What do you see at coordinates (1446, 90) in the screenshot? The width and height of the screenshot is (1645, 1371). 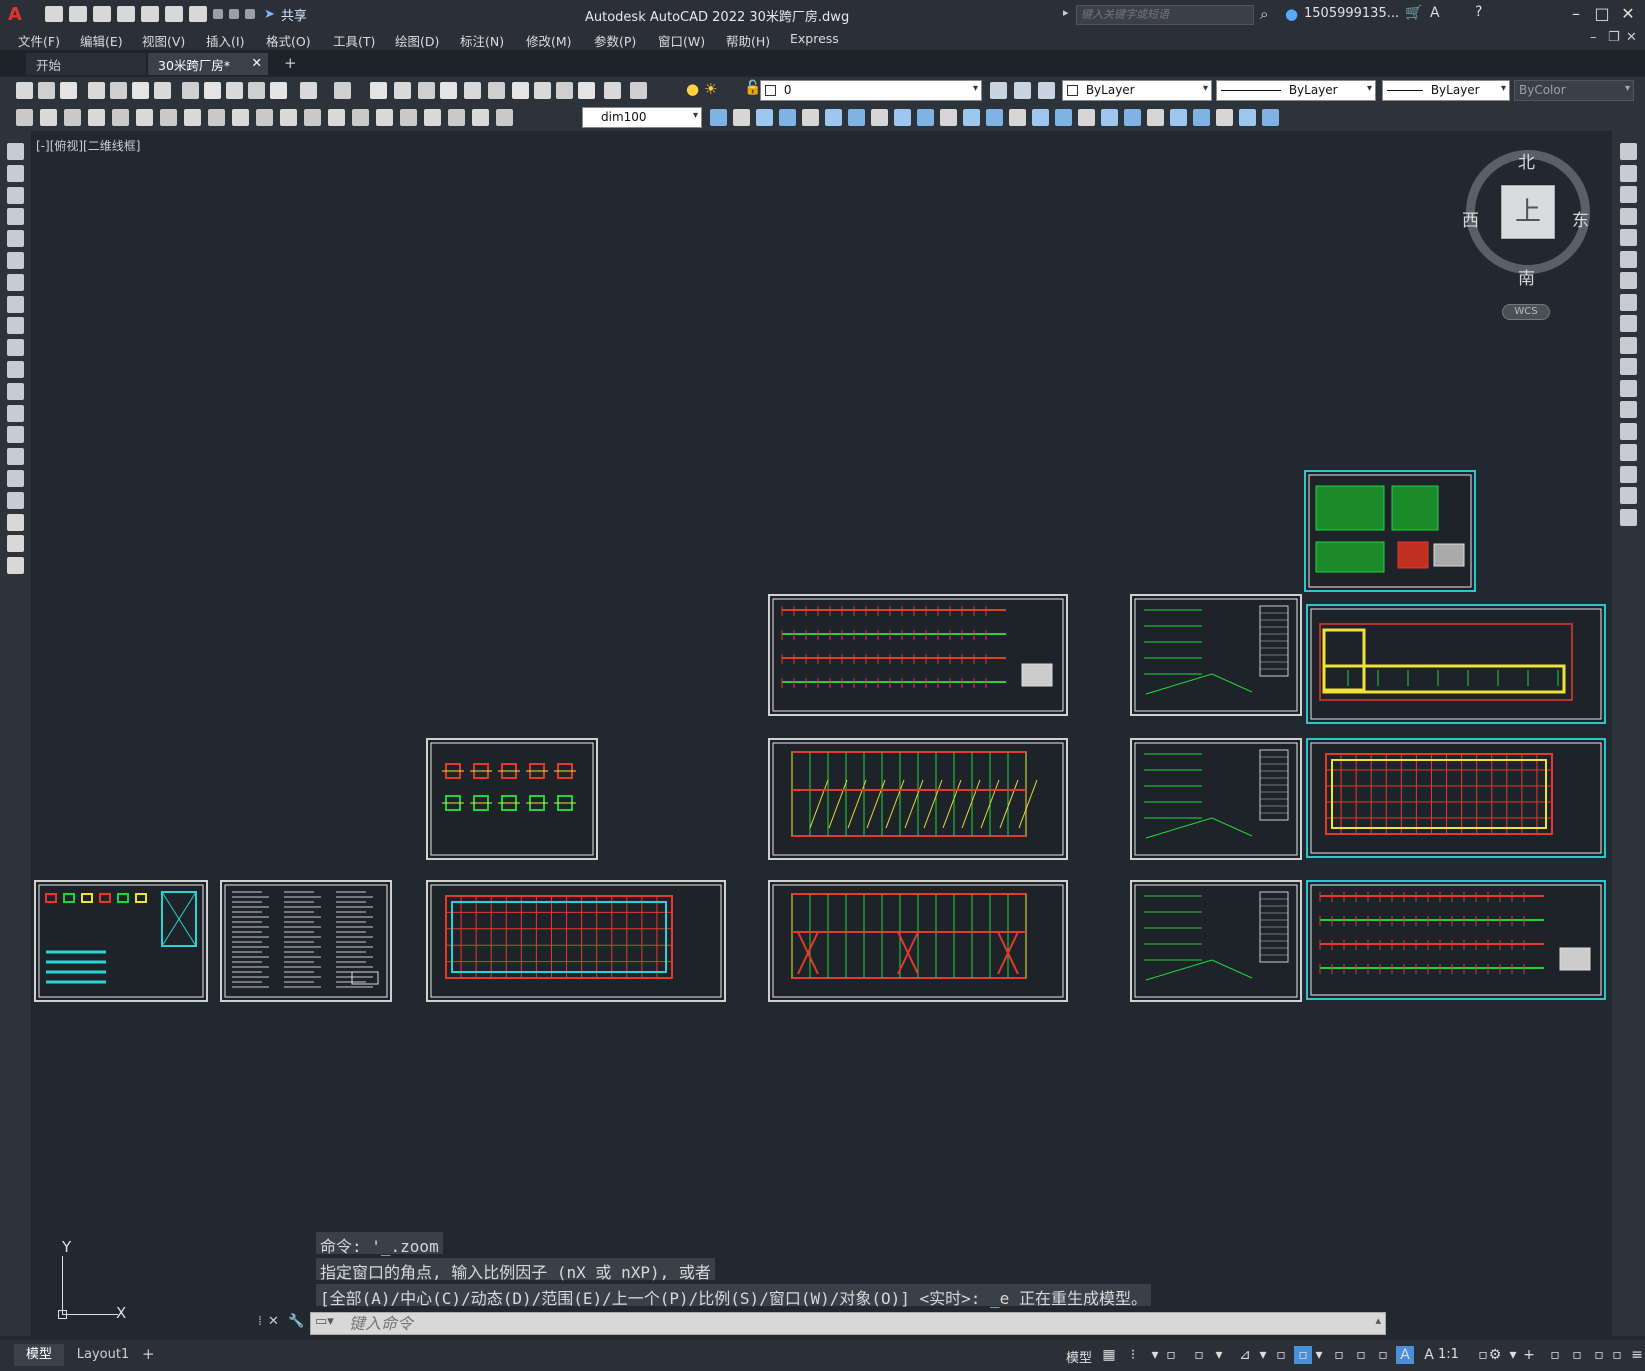 I see `lineweight-dropdown: ByLayer ▾` at bounding box center [1446, 90].